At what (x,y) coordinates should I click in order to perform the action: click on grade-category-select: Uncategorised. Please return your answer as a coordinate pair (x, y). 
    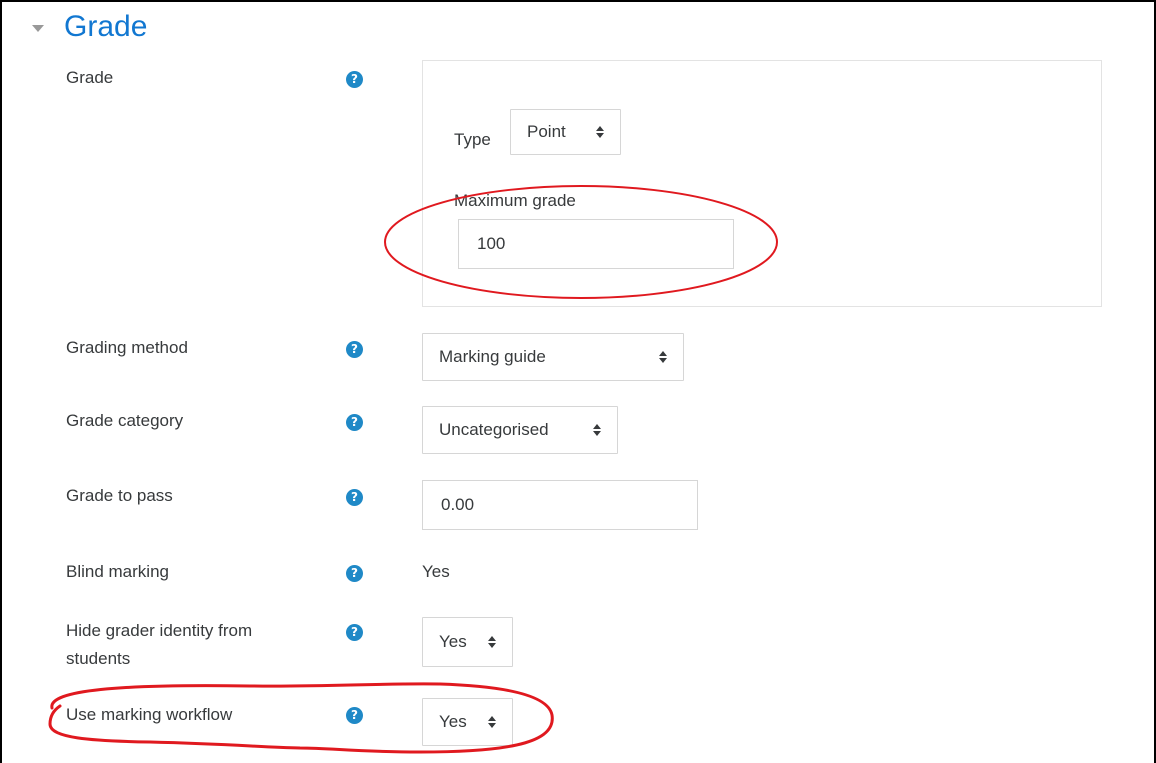
    Looking at the image, I should click on (520, 430).